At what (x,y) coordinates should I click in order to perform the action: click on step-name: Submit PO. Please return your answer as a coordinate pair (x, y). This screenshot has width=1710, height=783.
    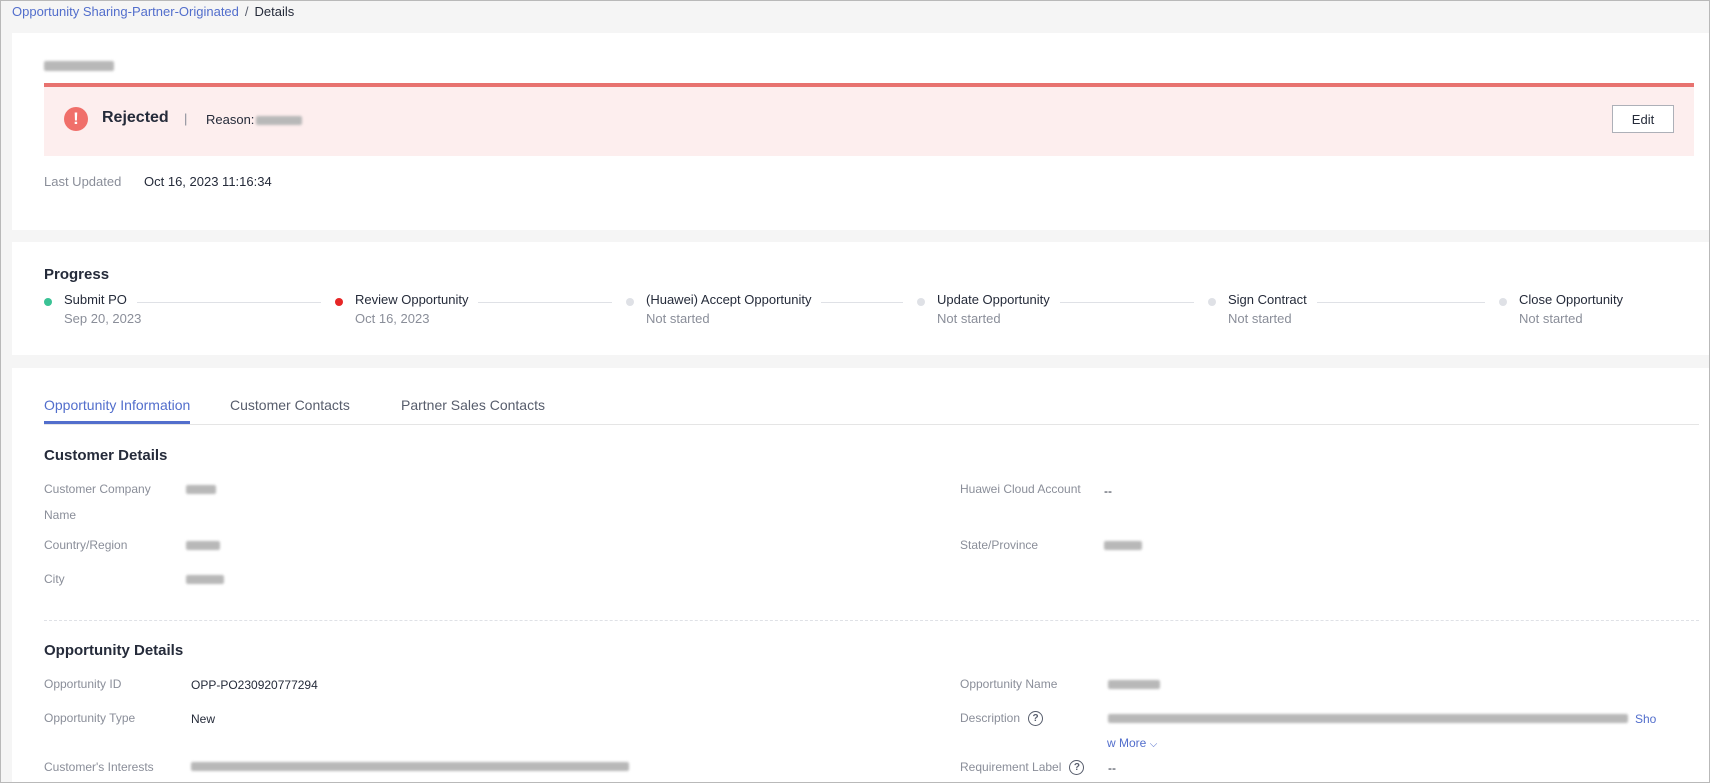
    Looking at the image, I should click on (100, 299).